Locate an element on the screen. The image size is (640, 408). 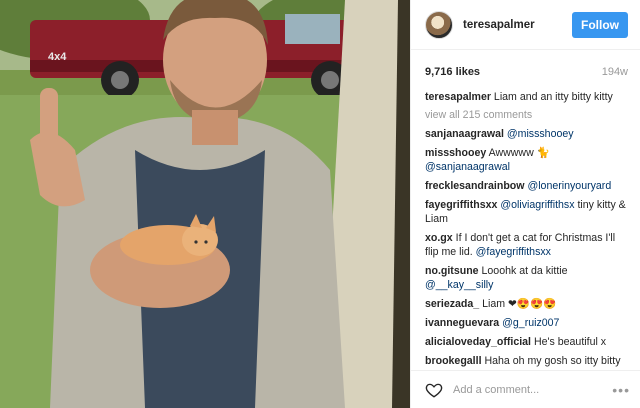
comment-row: sanjanaagrawal @missshooey is located at coordinates (526, 134).